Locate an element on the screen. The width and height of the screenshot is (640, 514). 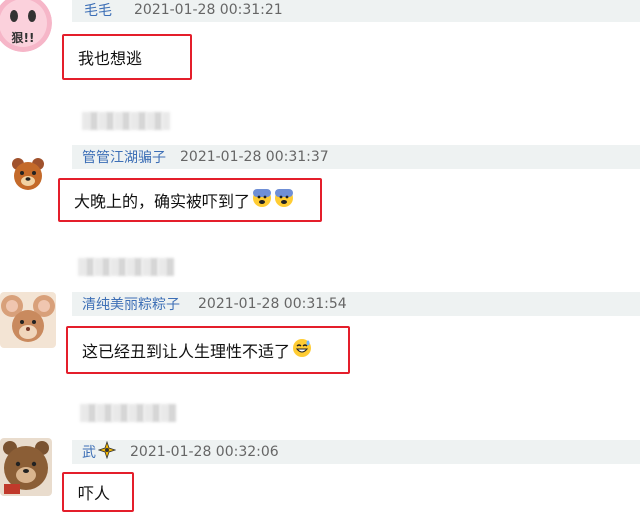
bear-avatar is located at coordinates (28, 174).